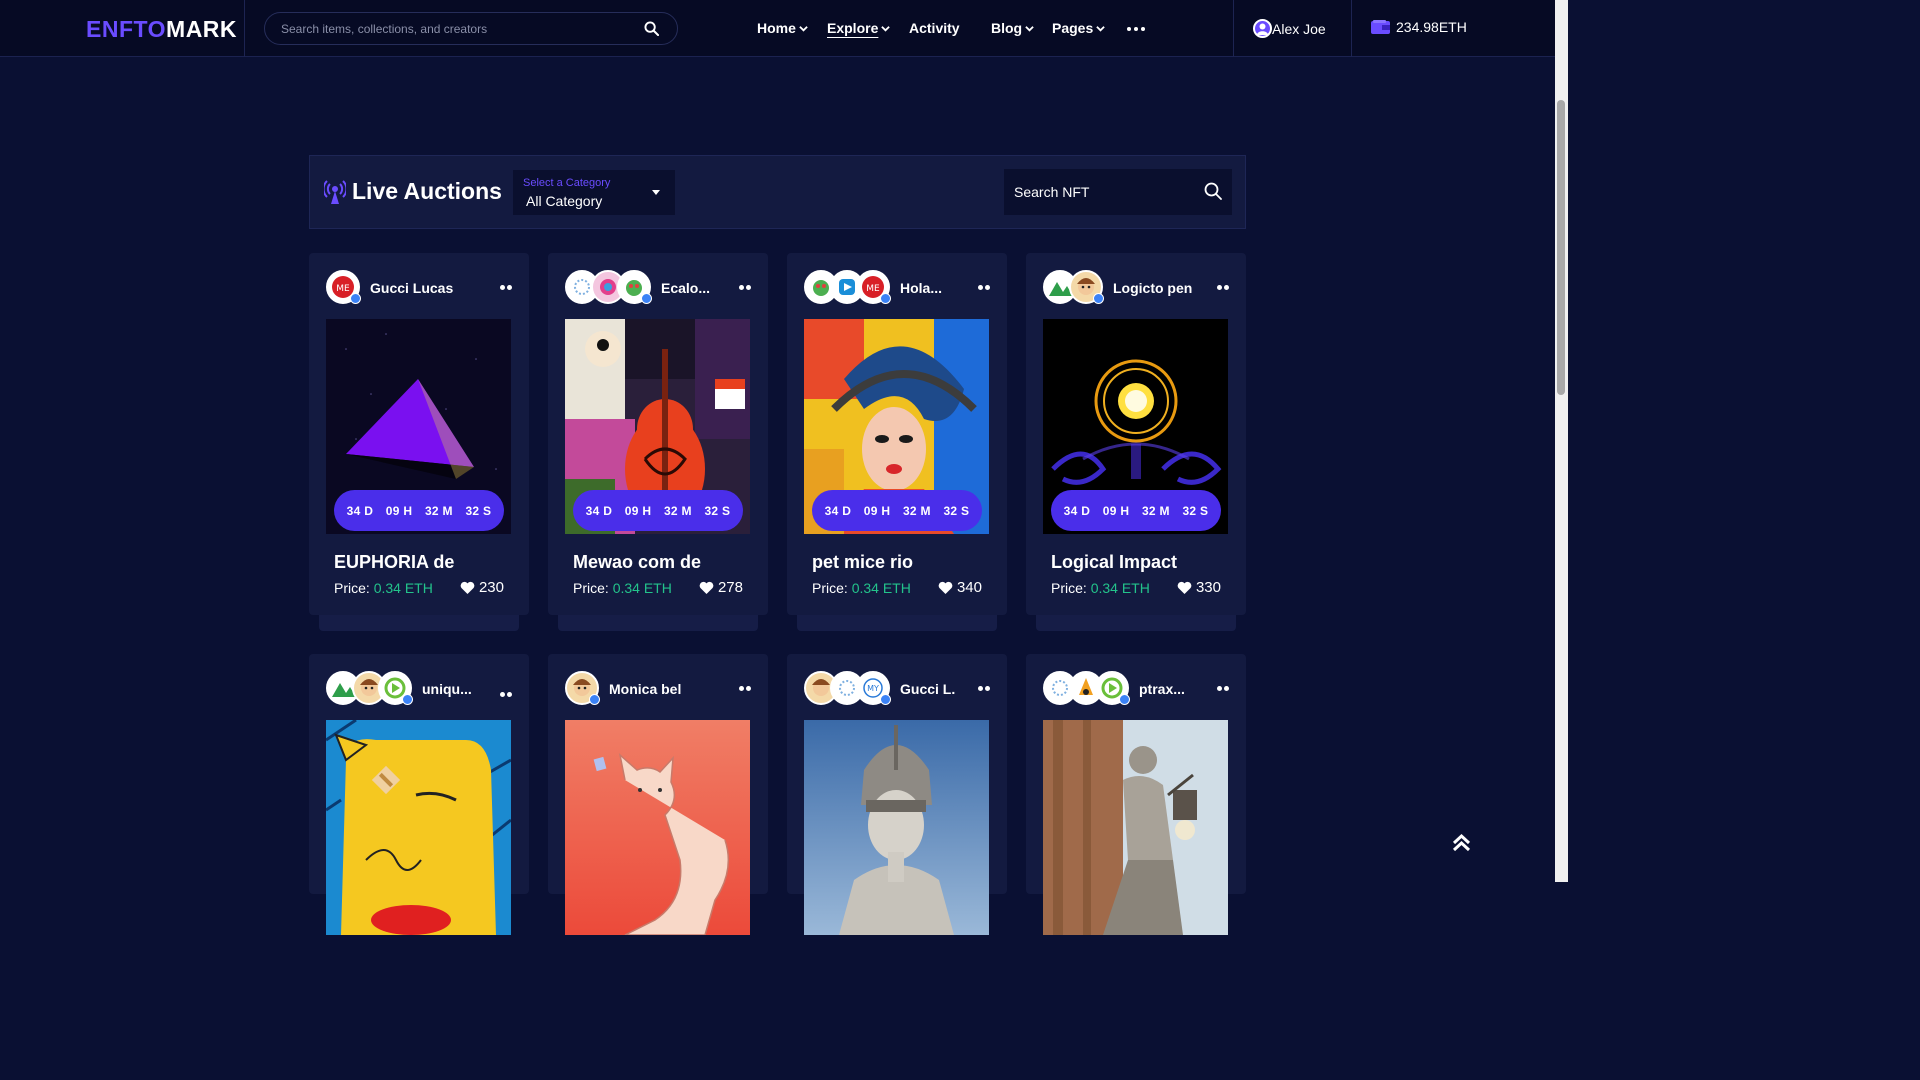  I want to click on nav-pages: Pages, so click(1078, 28).